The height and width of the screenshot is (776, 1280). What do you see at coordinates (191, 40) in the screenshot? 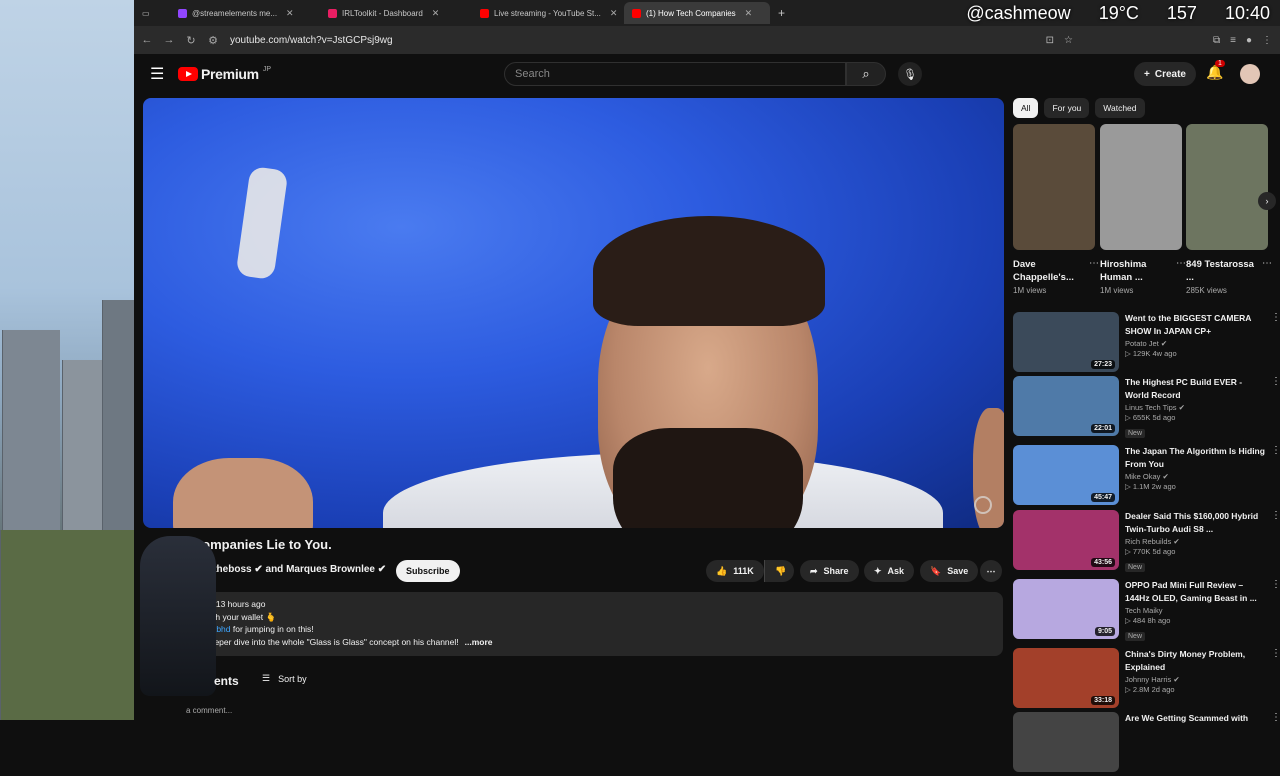
I see `reload-icon: ↻` at bounding box center [191, 40].